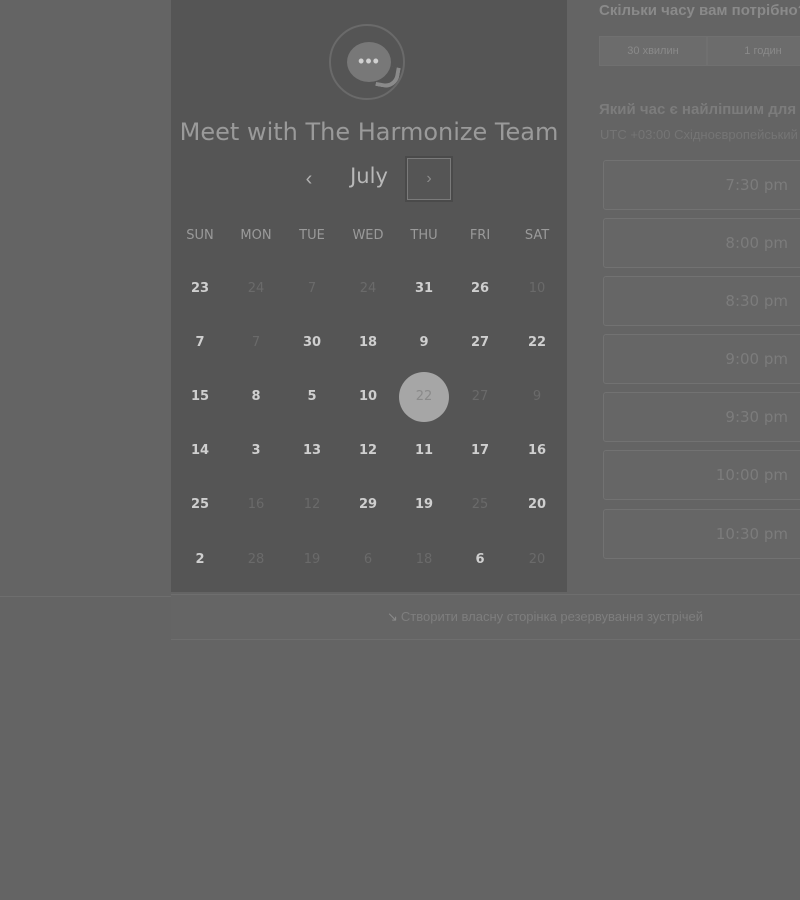 This screenshot has width=800, height=900. Describe the element at coordinates (312, 451) in the screenshot. I see `calendar-day: 13` at that location.